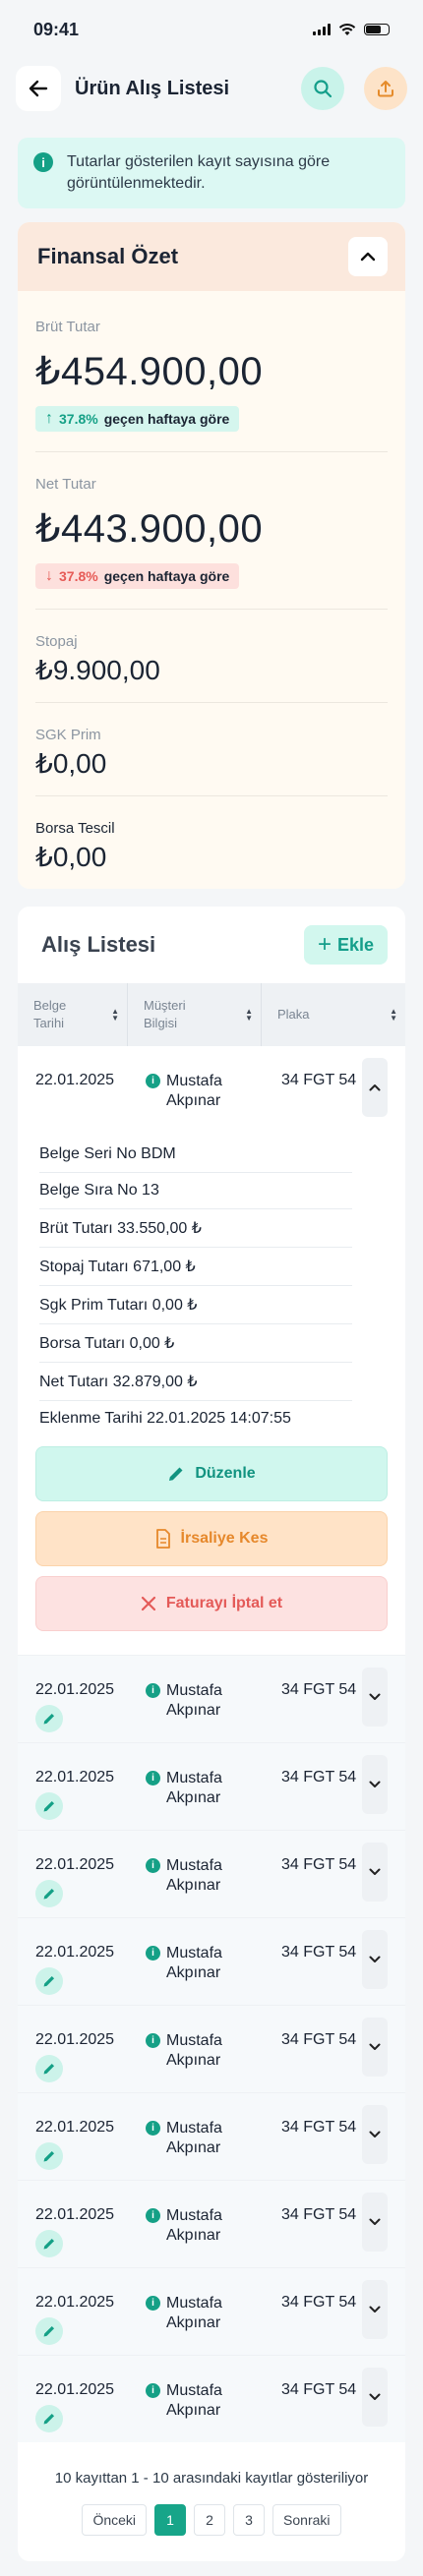 The width and height of the screenshot is (423, 2576). Describe the element at coordinates (211, 88) in the screenshot. I see `app-header: Ürün Alış Listesi` at that location.